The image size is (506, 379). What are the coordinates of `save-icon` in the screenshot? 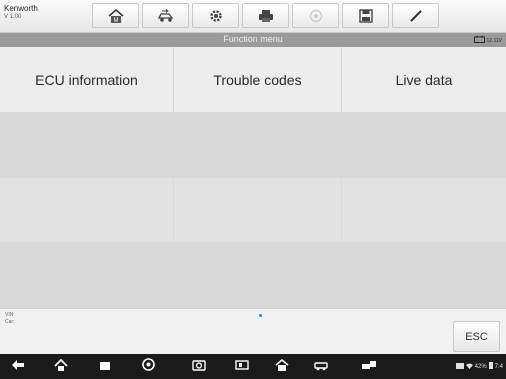 It's located at (365, 15).